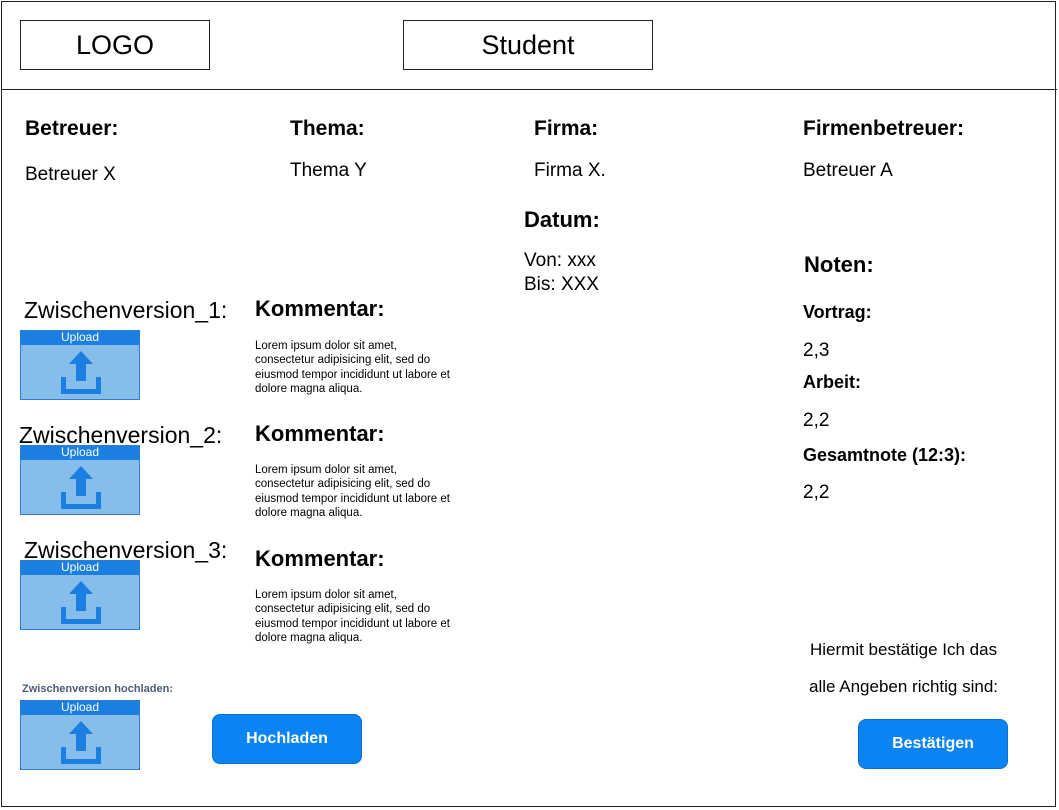 The width and height of the screenshot is (1059, 810). Describe the element at coordinates (884, 128) in the screenshot. I see `firmenbetreuer-label: Firmenbetreuer:` at that location.